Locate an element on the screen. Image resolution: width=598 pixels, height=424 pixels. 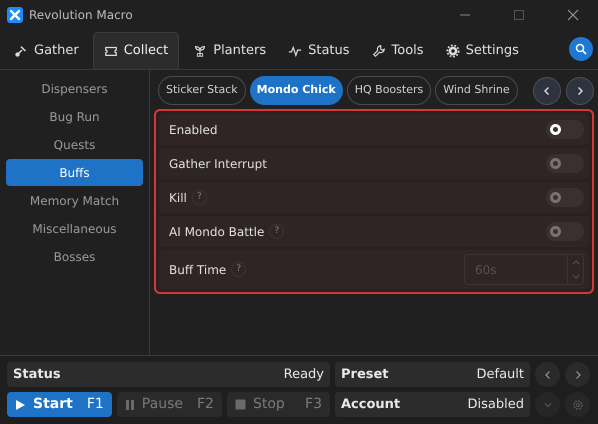
nav-tab: Status is located at coordinates (319, 50).